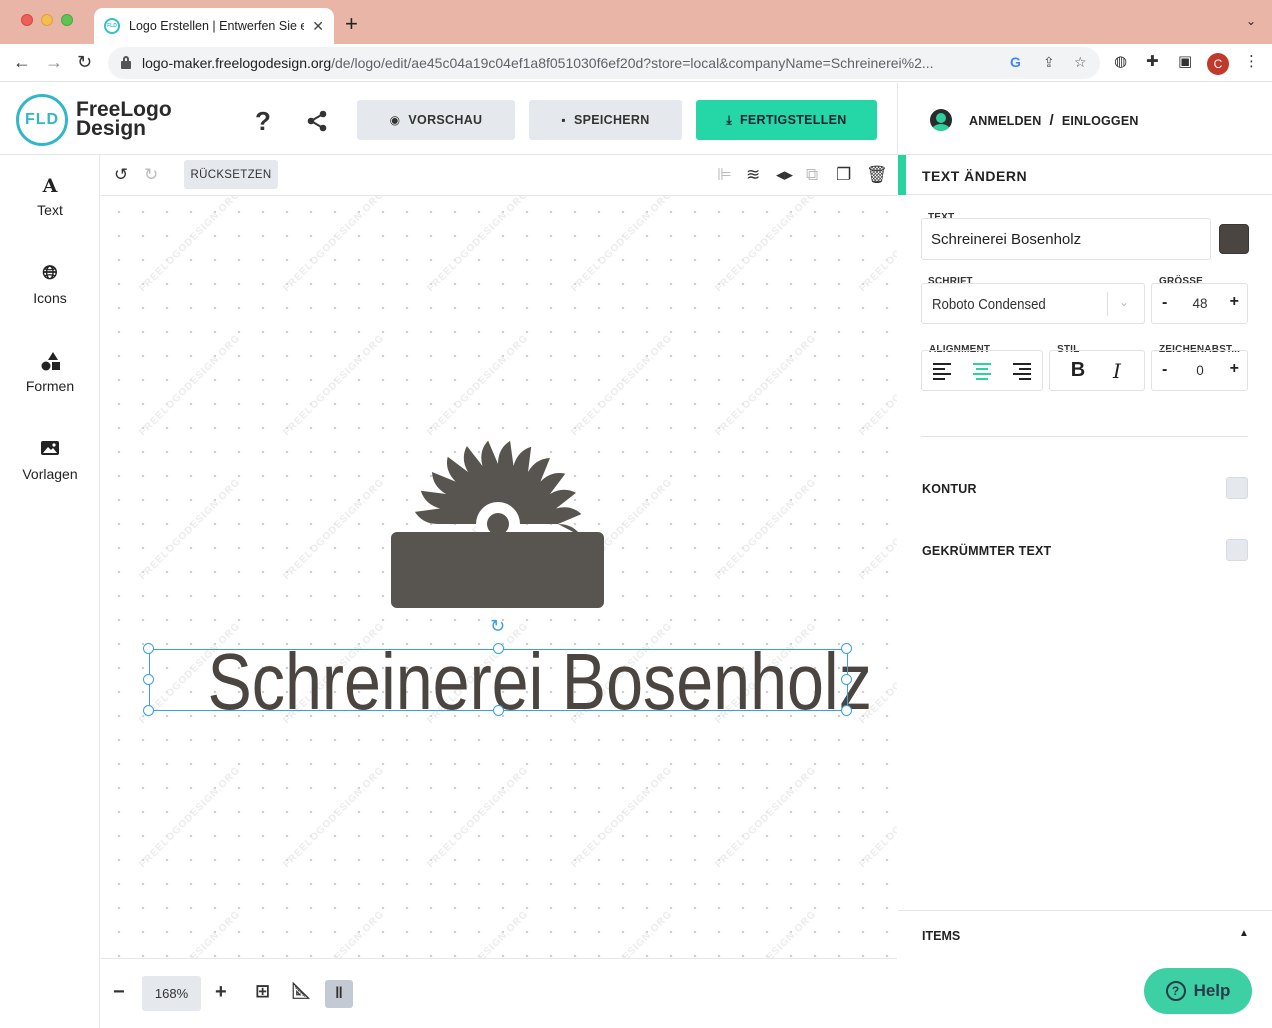 The image size is (1272, 1028). I want to click on header-divider, so click(897, 119).